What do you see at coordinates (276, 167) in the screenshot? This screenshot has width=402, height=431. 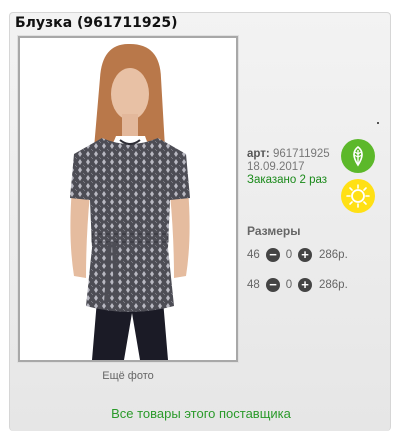 I see `product-date: 18.09.2017` at bounding box center [276, 167].